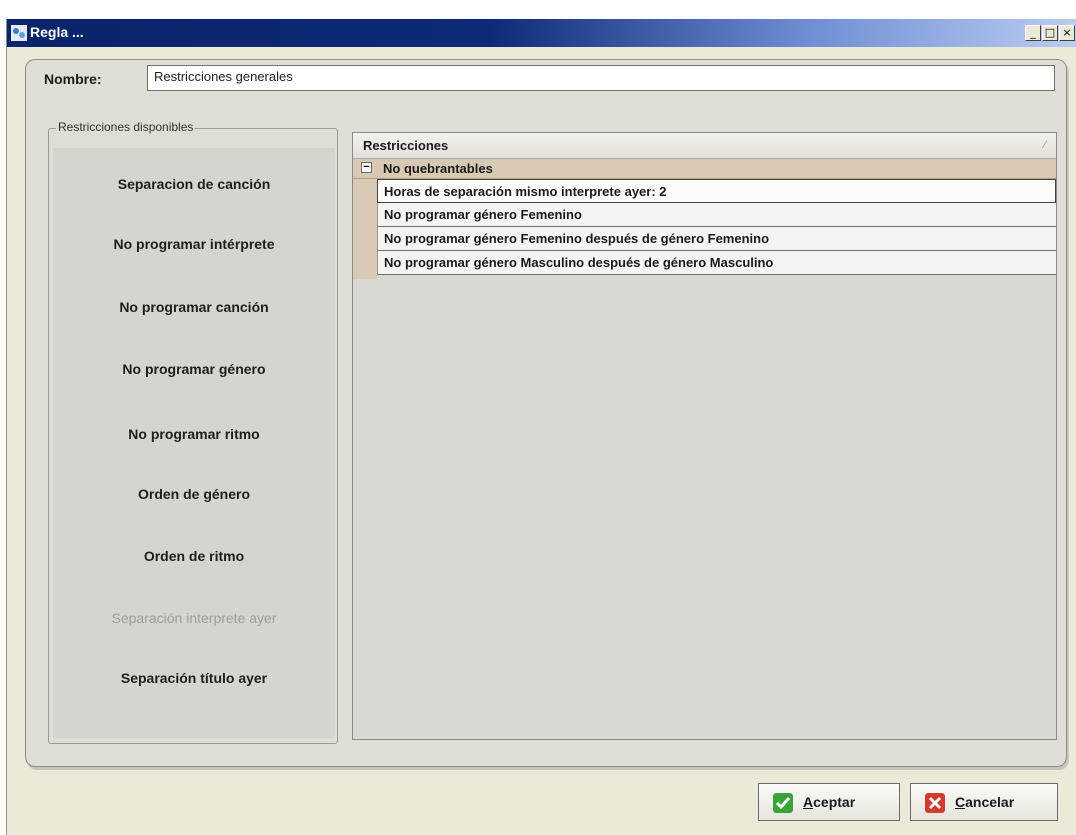  I want to click on available-legend: Restricciones disponibles, so click(126, 127).